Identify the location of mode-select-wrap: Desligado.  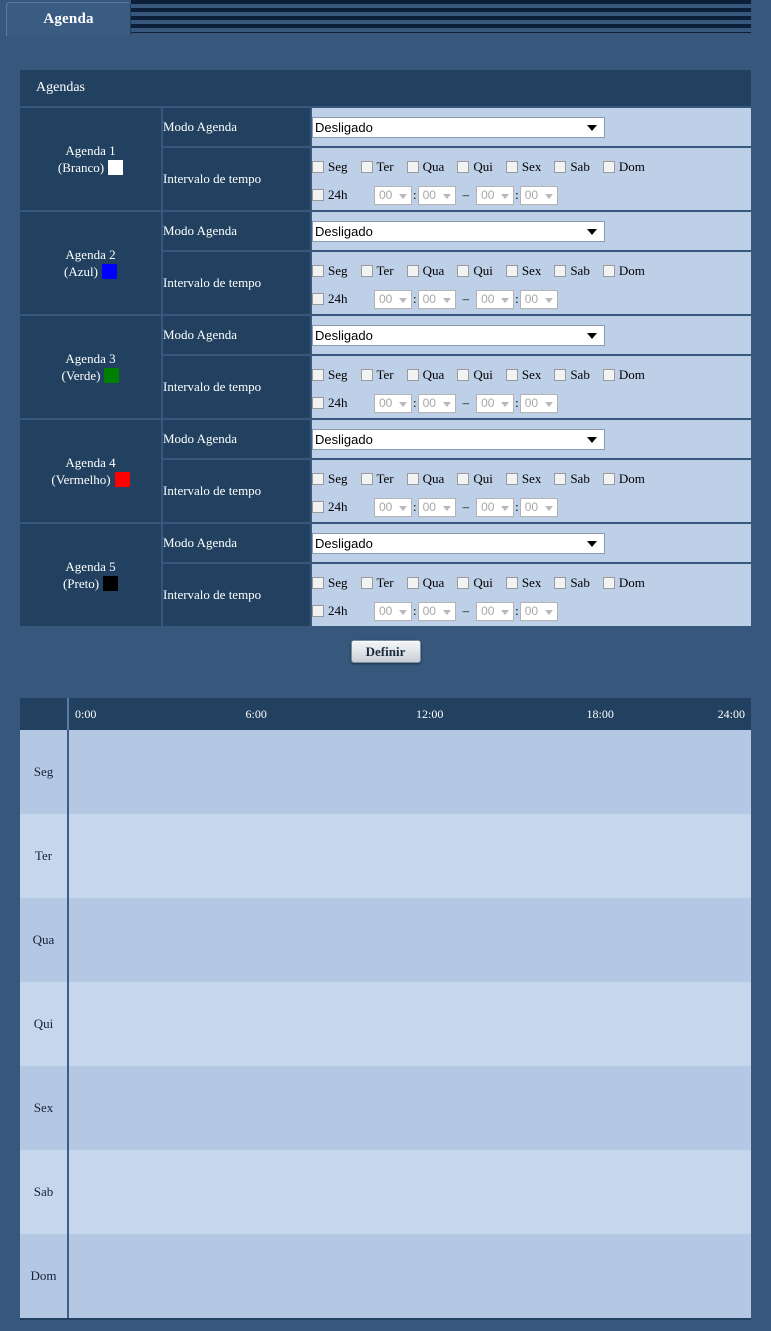
(458, 335).